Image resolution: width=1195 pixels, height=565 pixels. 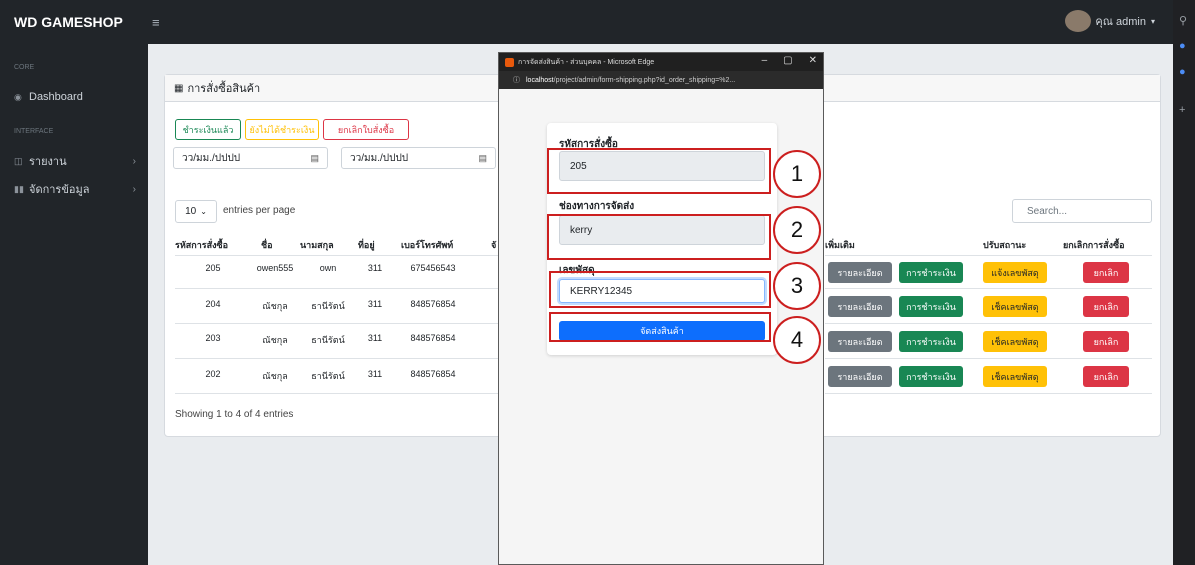 What do you see at coordinates (56, 97) in the screenshot?
I see `sidebar-item-label: Dashboard` at bounding box center [56, 97].